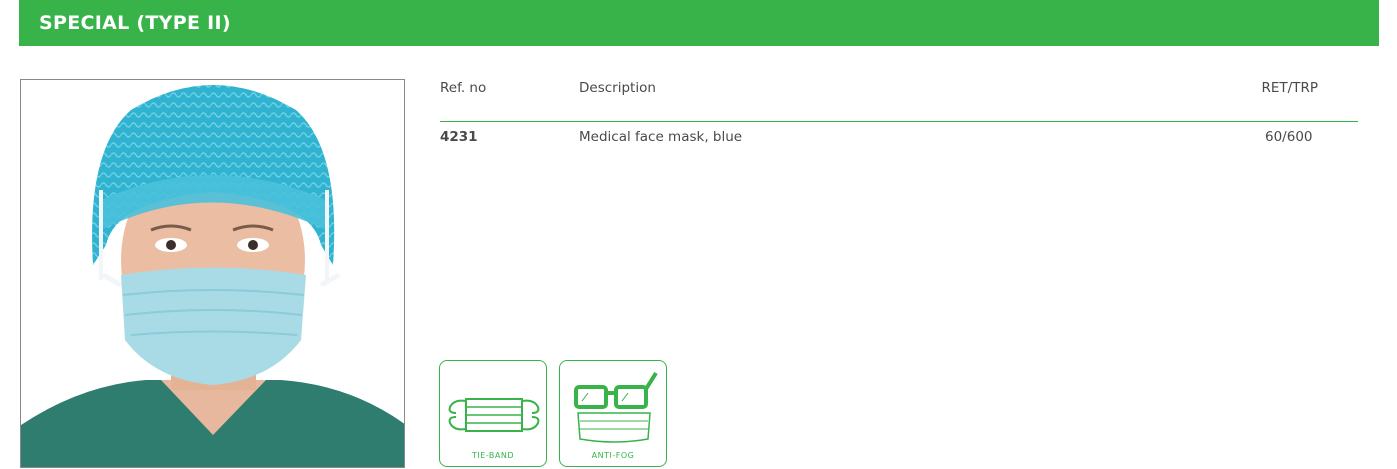  Describe the element at coordinates (459, 137) in the screenshot. I see `row-ref-no: 4231` at that location.